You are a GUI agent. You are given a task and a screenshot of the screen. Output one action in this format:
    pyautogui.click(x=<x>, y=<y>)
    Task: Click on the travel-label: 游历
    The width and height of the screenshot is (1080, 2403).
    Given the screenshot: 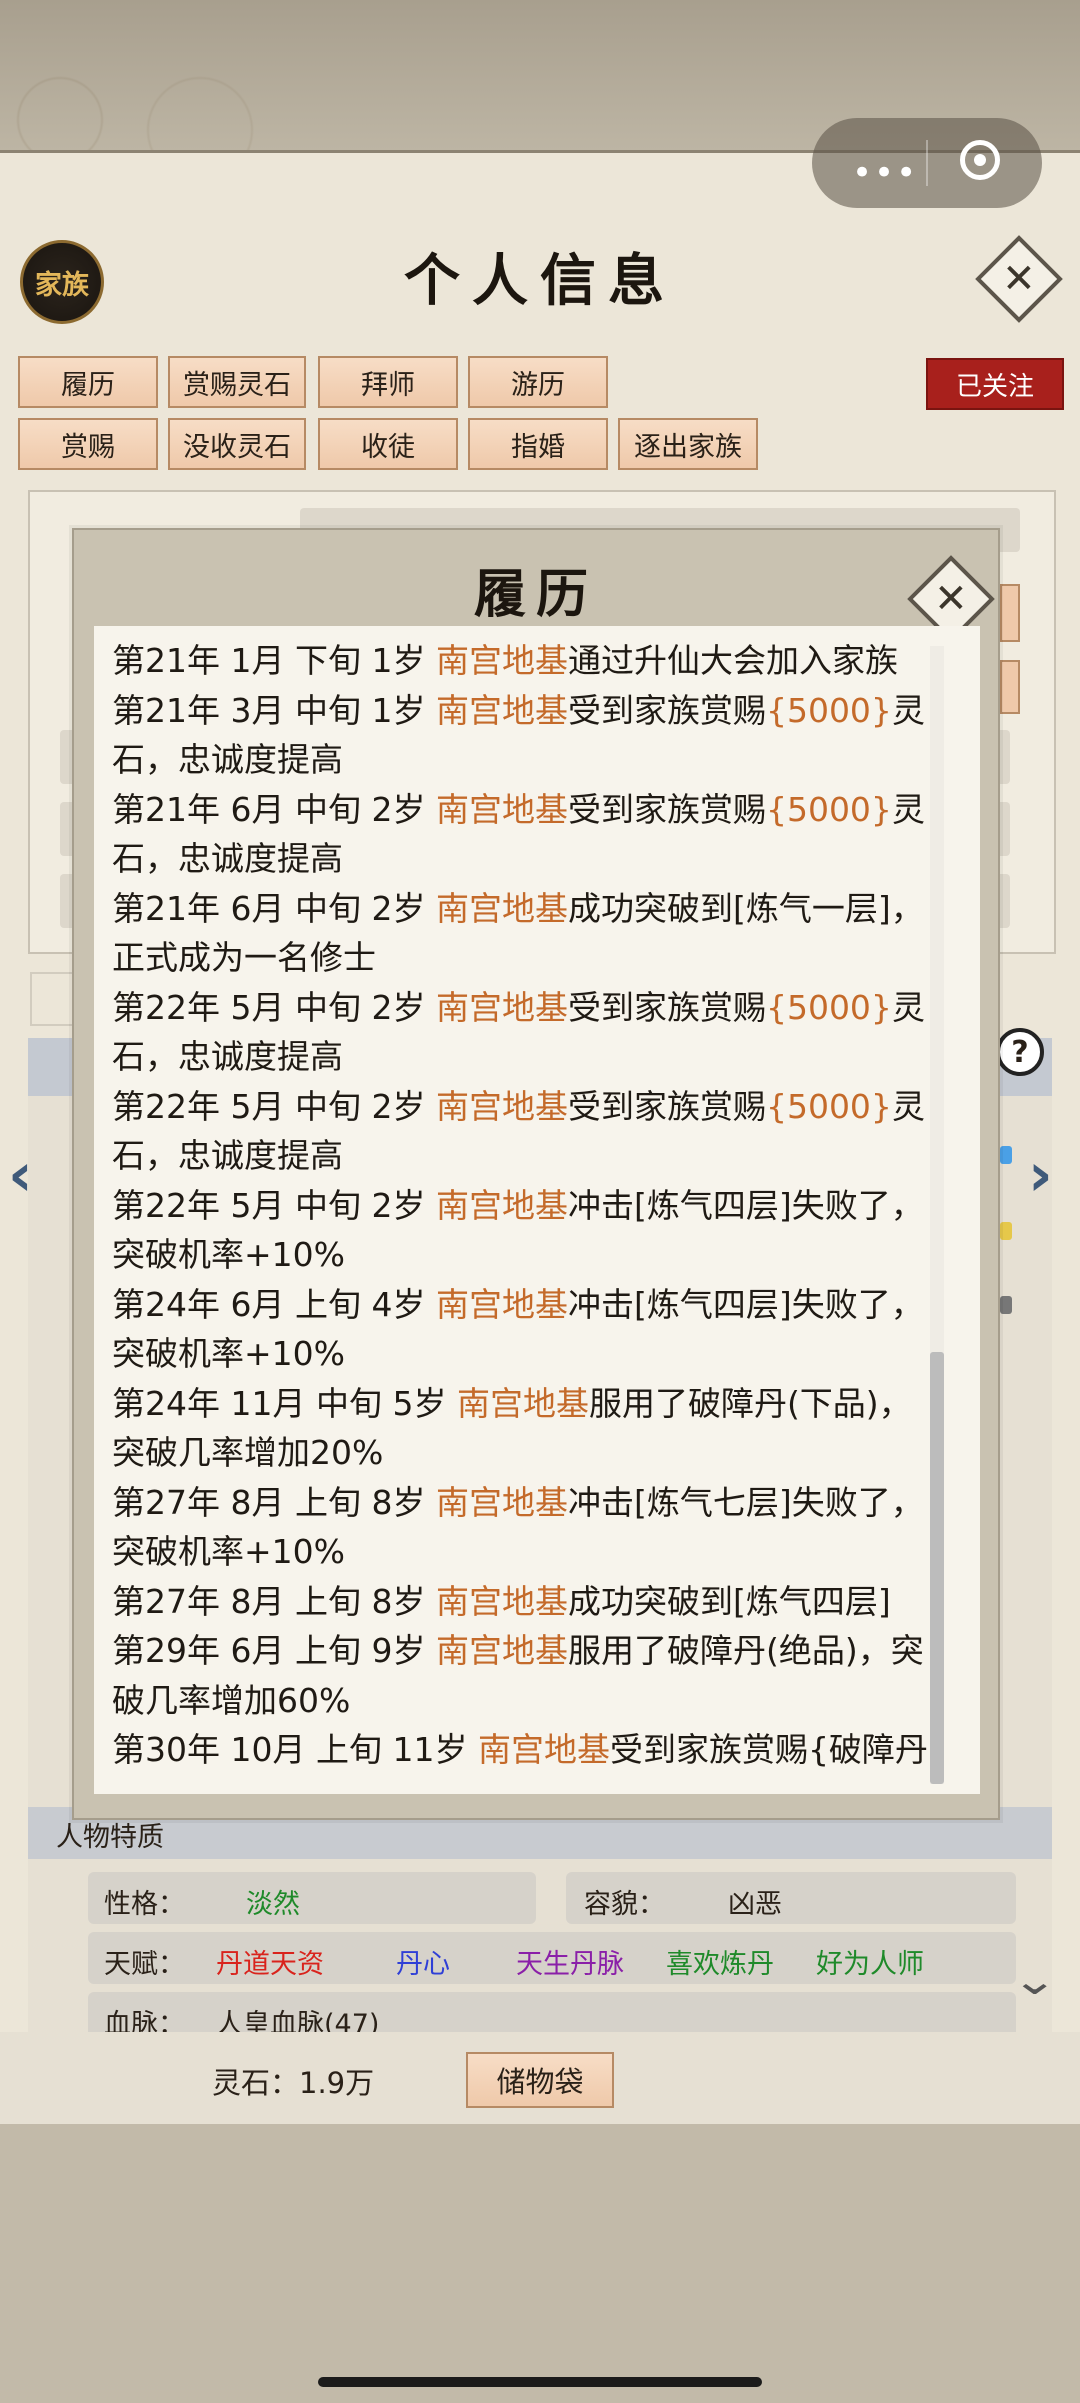 What is the action you would take?
    pyautogui.click(x=538, y=385)
    